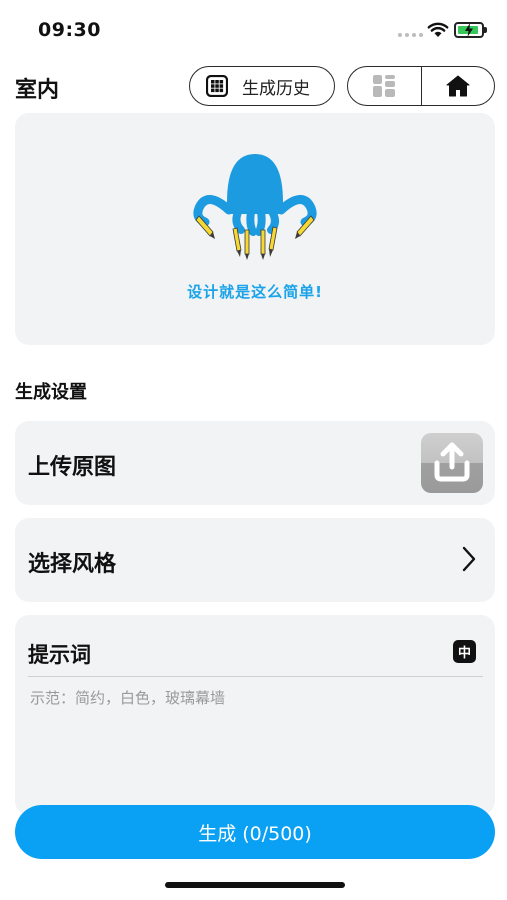  What do you see at coordinates (464, 651) in the screenshot?
I see `language-toggle: 中` at bounding box center [464, 651].